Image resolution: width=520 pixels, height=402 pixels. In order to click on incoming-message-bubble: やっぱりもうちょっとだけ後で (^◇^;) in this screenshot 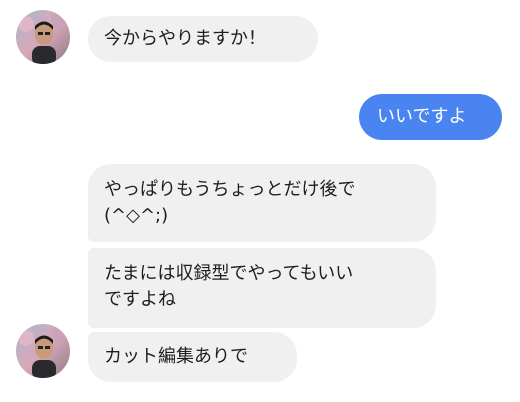, I will do `click(262, 203)`.